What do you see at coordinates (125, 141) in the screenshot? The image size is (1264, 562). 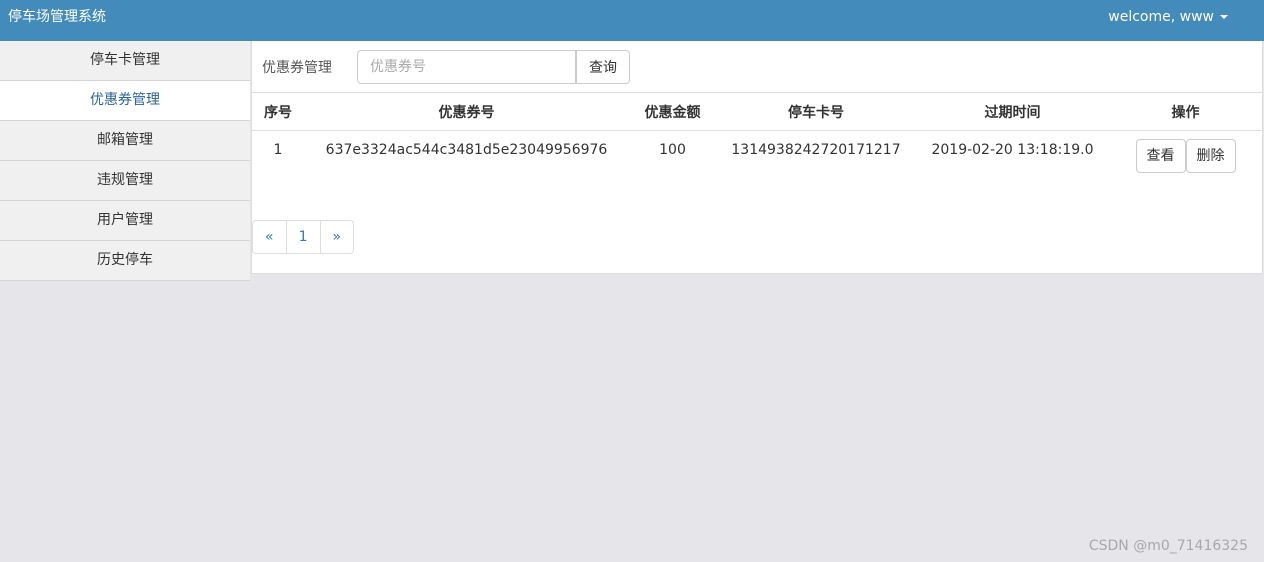 I see `sidebar-item-mailbox: 邮箱管理` at bounding box center [125, 141].